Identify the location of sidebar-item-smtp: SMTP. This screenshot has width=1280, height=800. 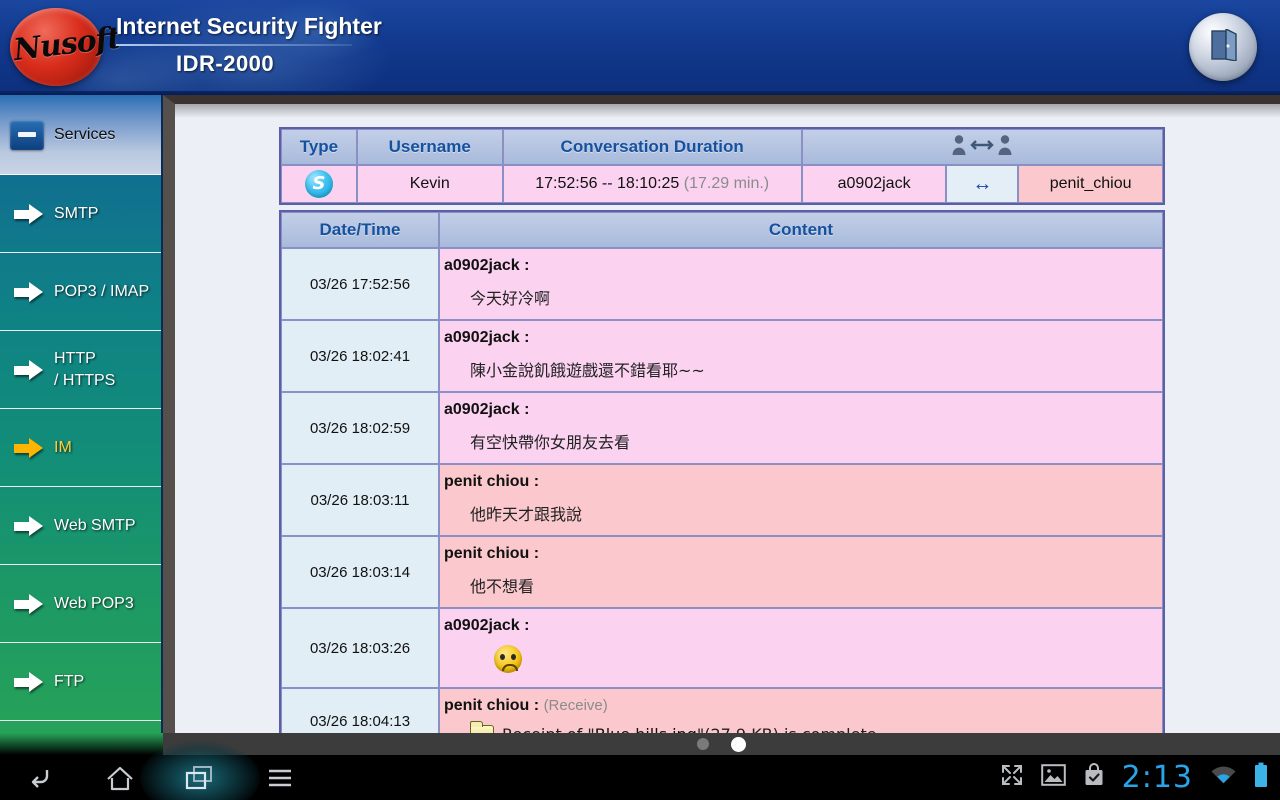
(80, 214).